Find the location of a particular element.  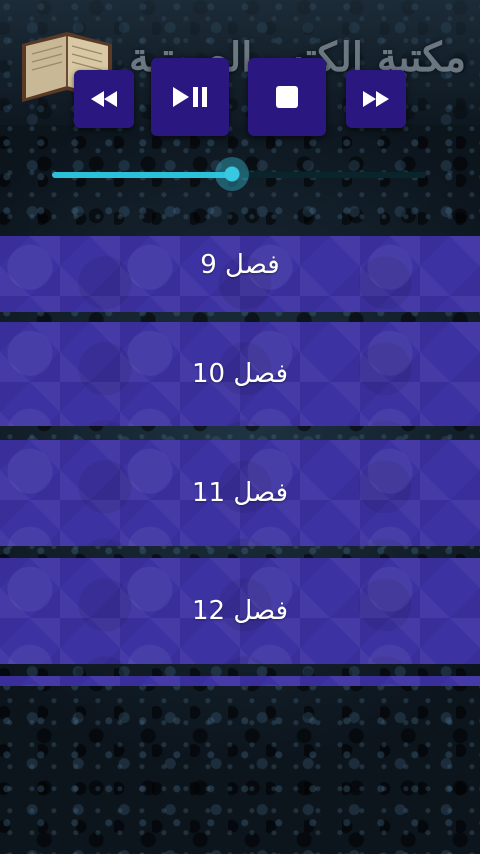

chapter-label: فصل 10 is located at coordinates (240, 374).